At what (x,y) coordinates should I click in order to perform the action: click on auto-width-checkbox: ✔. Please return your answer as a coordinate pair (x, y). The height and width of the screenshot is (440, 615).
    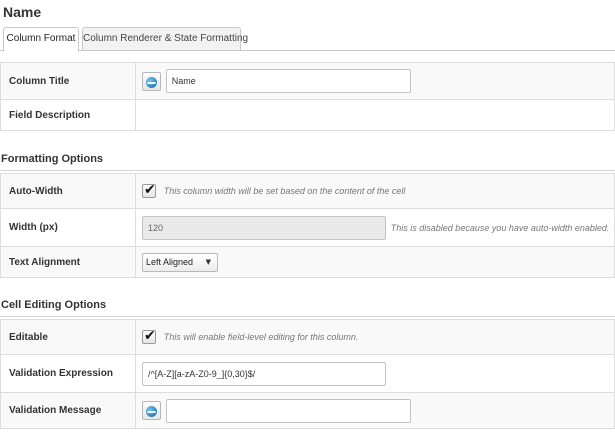
    Looking at the image, I should click on (149, 190).